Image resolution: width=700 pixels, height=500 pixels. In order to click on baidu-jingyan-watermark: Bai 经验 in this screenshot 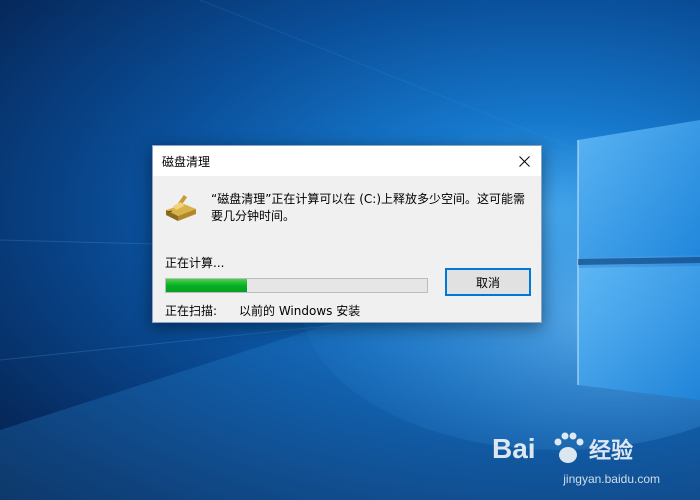, I will do `click(562, 448)`.